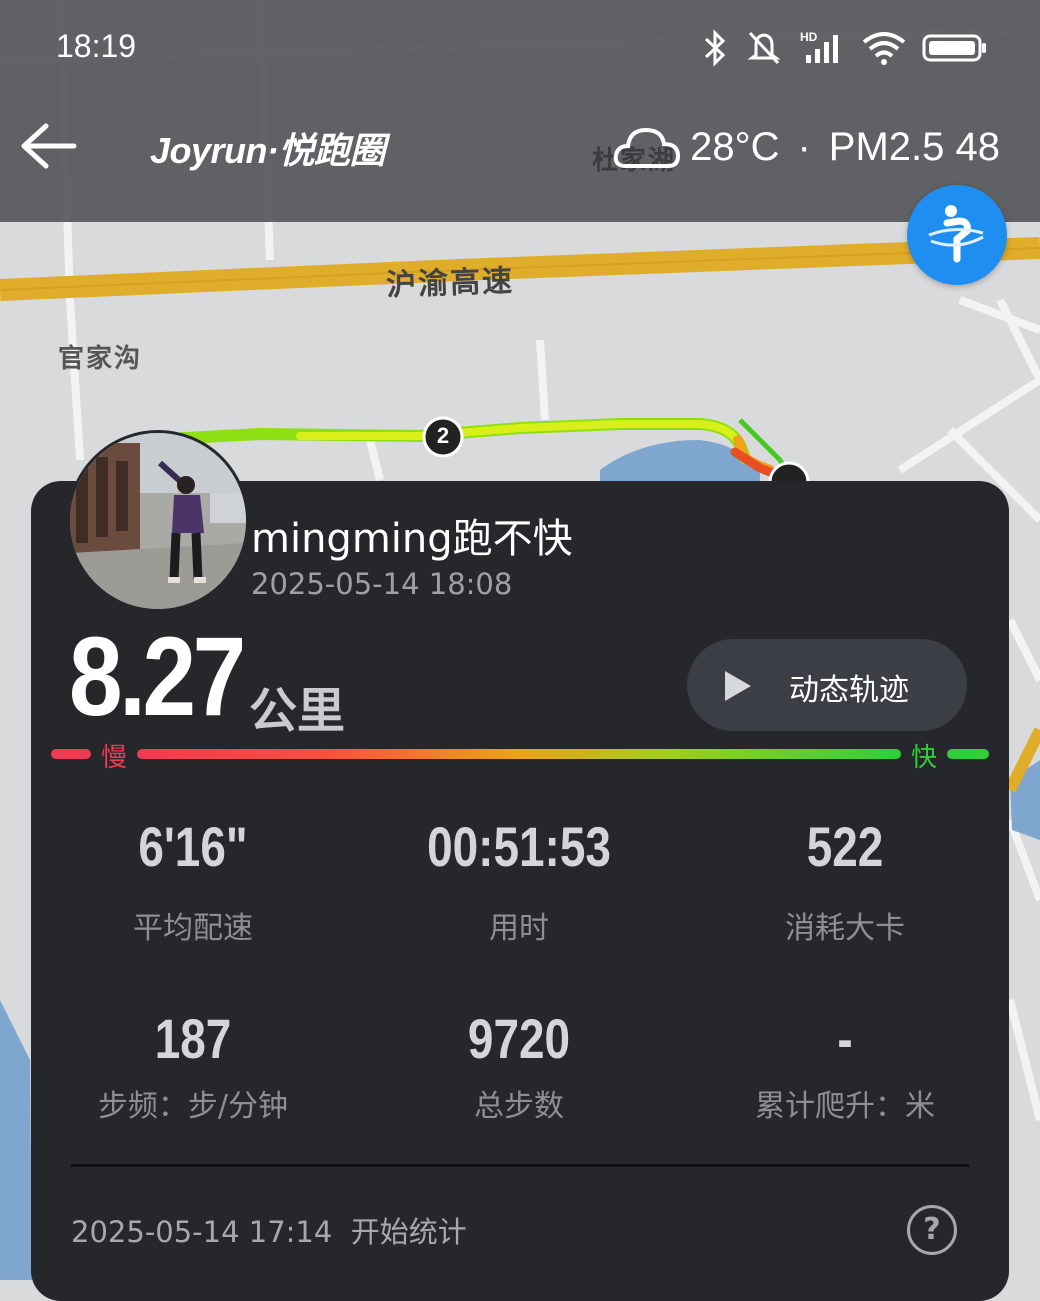  What do you see at coordinates (100, 359) in the screenshot?
I see `place-label-guanjiagou: 官家沟` at bounding box center [100, 359].